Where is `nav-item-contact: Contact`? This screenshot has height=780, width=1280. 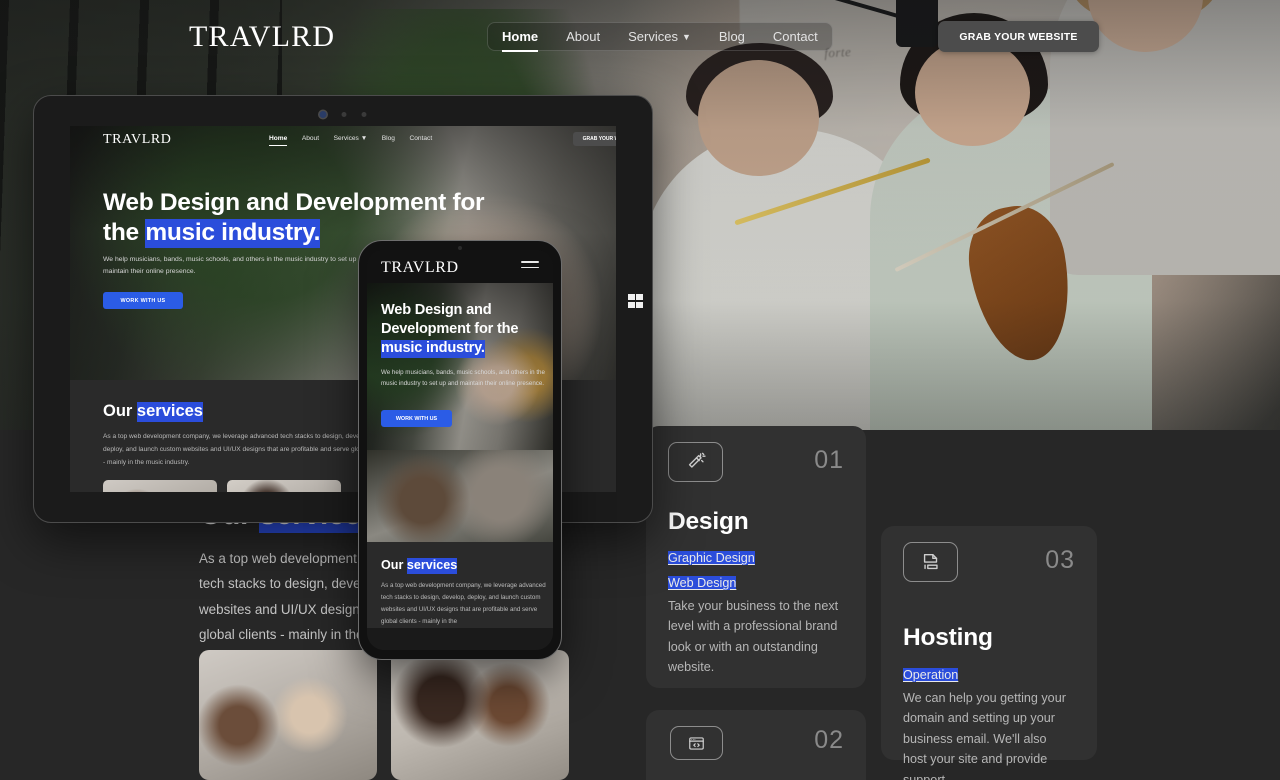 nav-item-contact: Contact is located at coordinates (795, 36).